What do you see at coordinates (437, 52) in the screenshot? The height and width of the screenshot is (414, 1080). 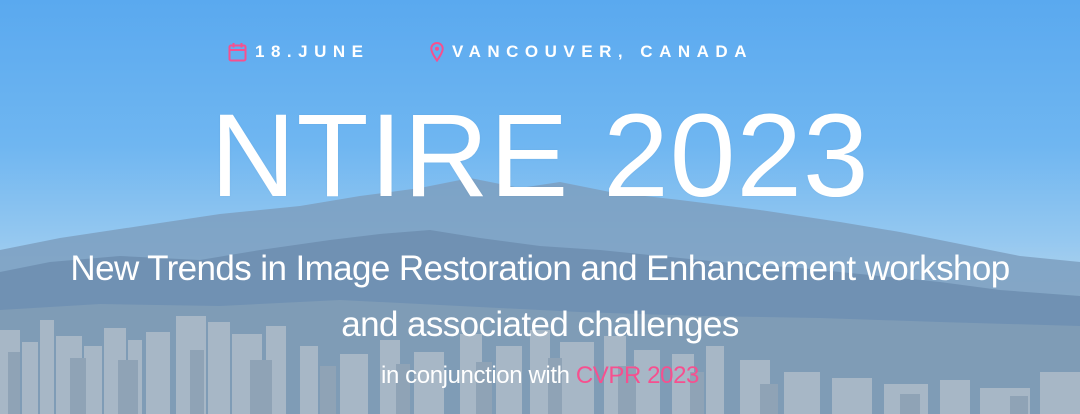 I see `map-pin-icon` at bounding box center [437, 52].